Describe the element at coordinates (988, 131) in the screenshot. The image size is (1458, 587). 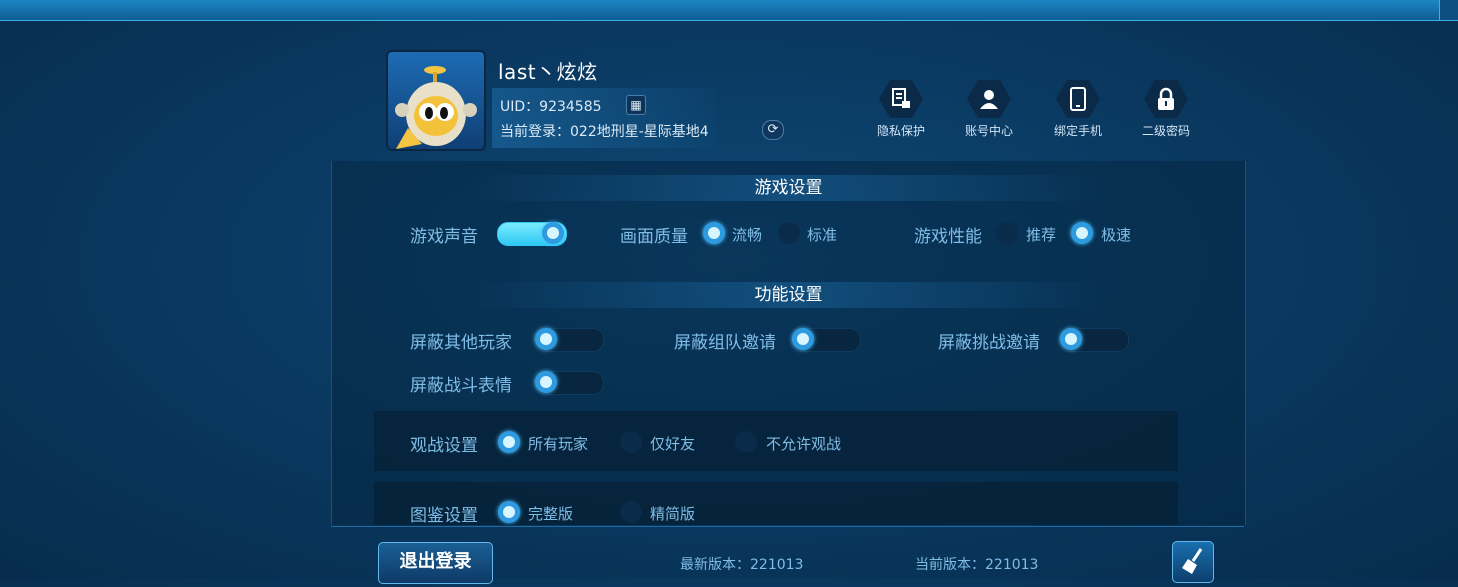
I see `account-center-label: 账号中心` at that location.